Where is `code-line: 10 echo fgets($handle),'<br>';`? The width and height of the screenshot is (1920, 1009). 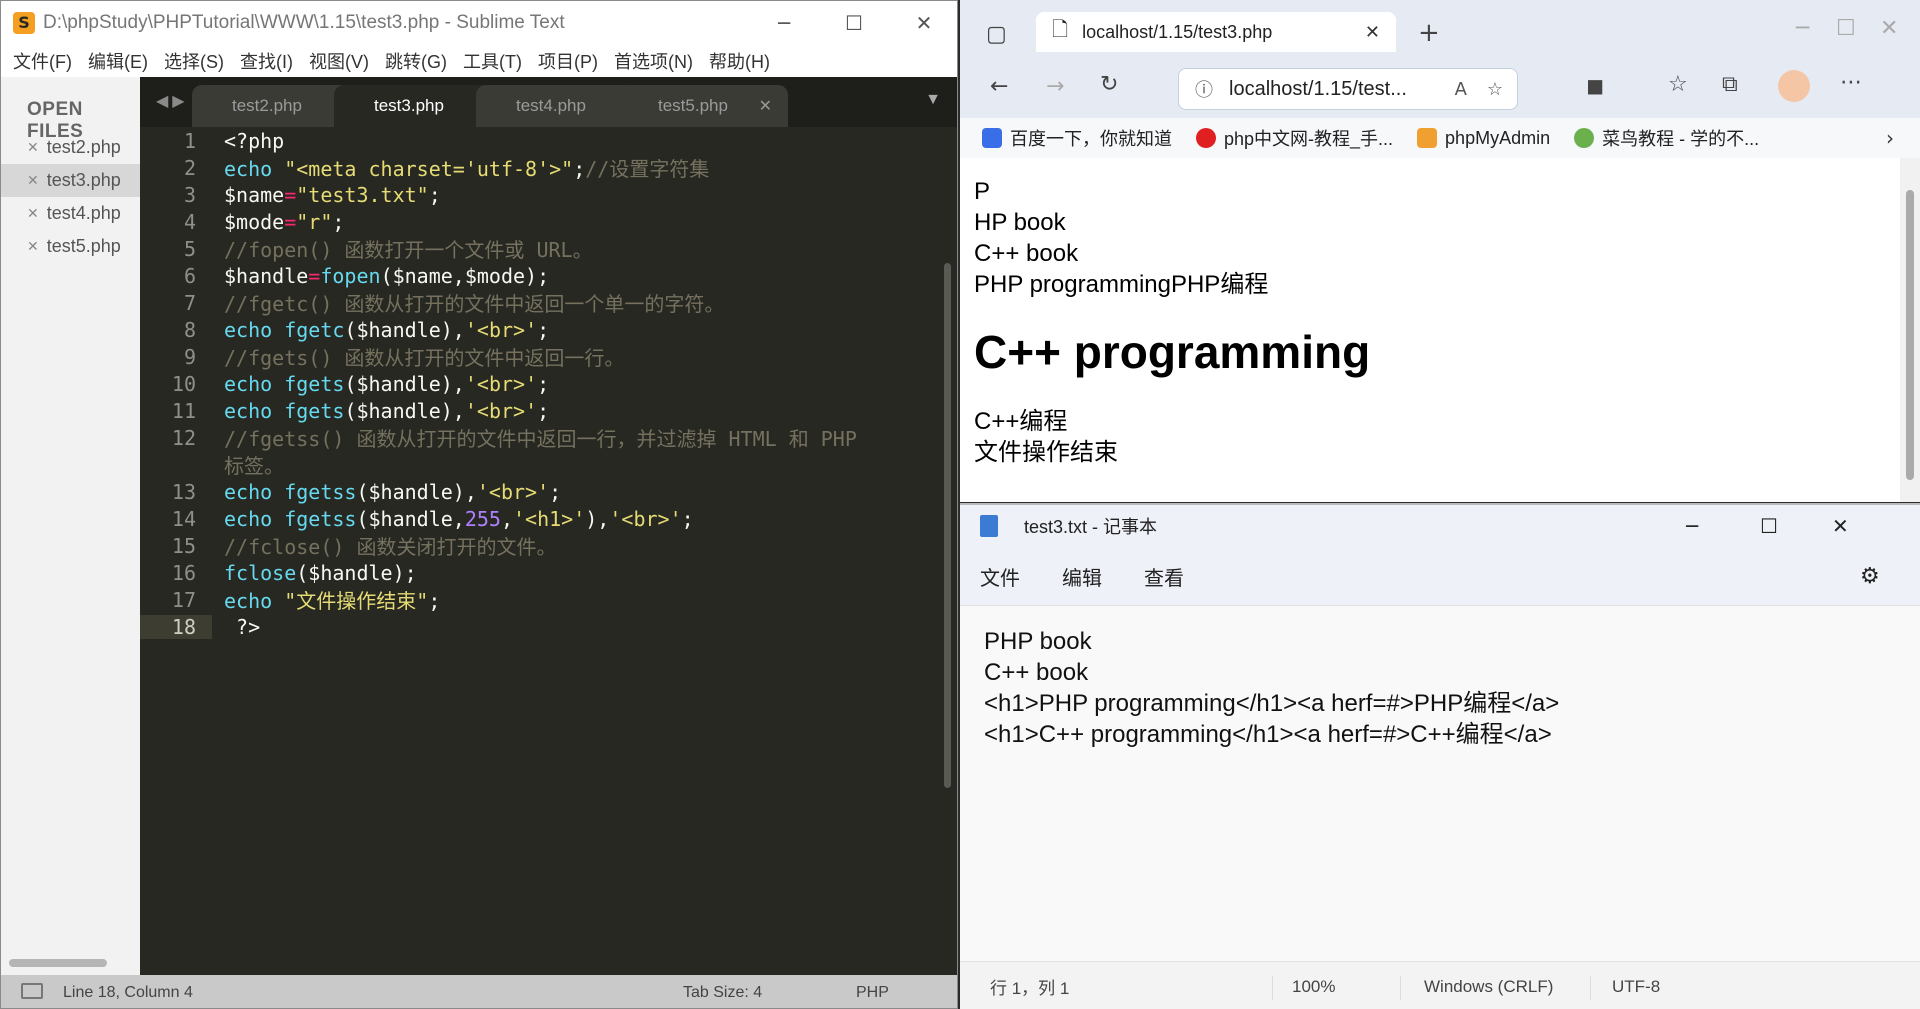
code-line: 10 echo fgets($handle),'<br>'; is located at coordinates (548, 383).